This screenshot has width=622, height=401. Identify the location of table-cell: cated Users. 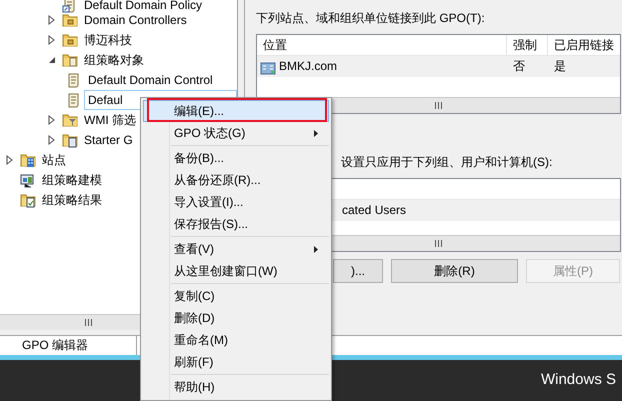
(374, 210).